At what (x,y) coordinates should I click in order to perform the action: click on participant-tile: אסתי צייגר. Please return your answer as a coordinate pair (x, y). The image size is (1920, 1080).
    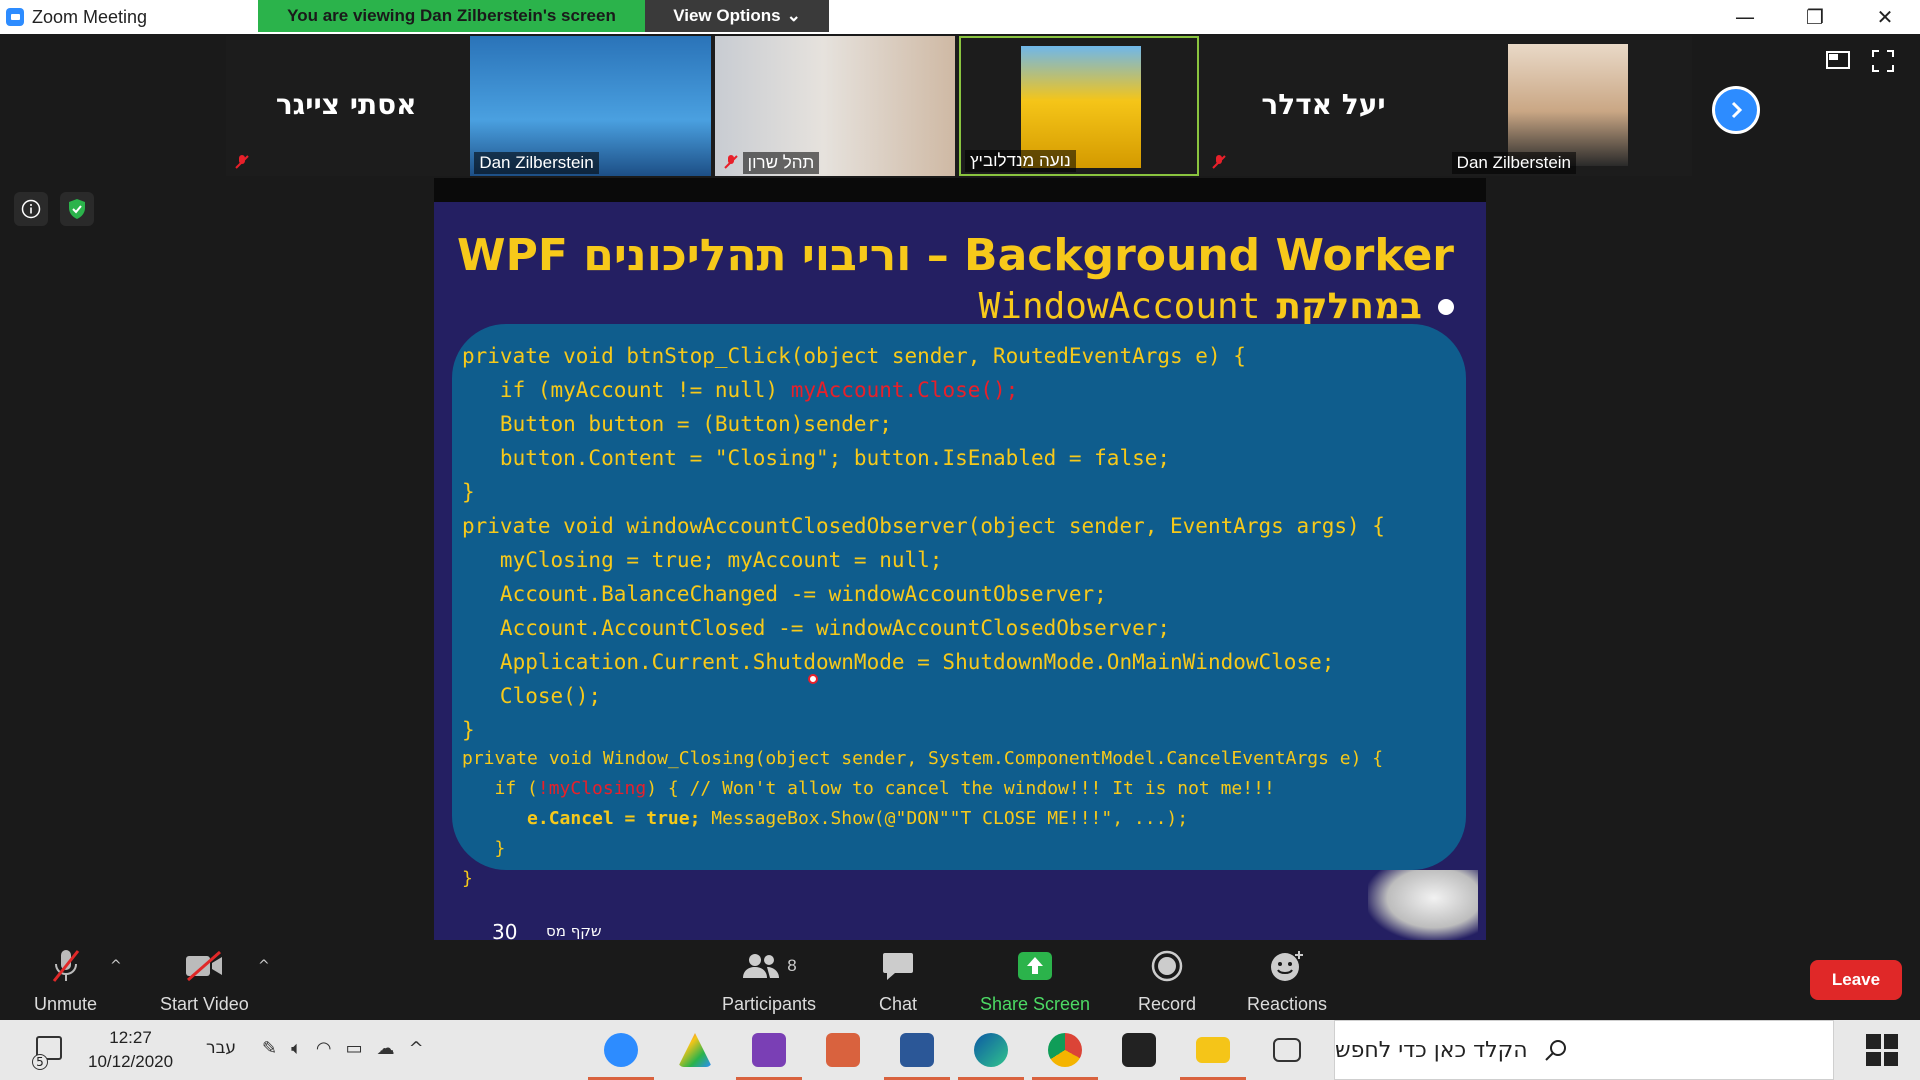
    Looking at the image, I should click on (346, 106).